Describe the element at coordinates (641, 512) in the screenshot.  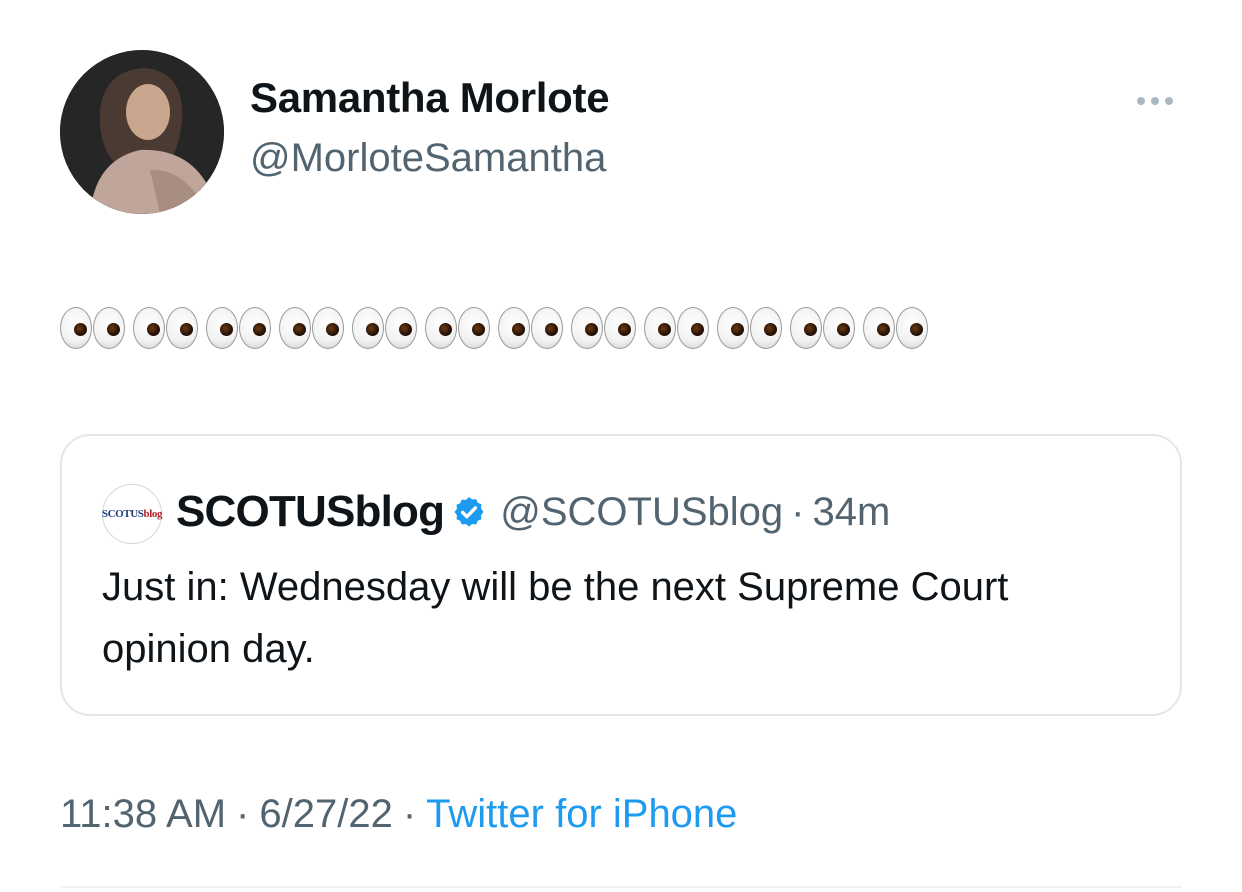
I see `quoted-handle: @SCOTUSblog` at that location.